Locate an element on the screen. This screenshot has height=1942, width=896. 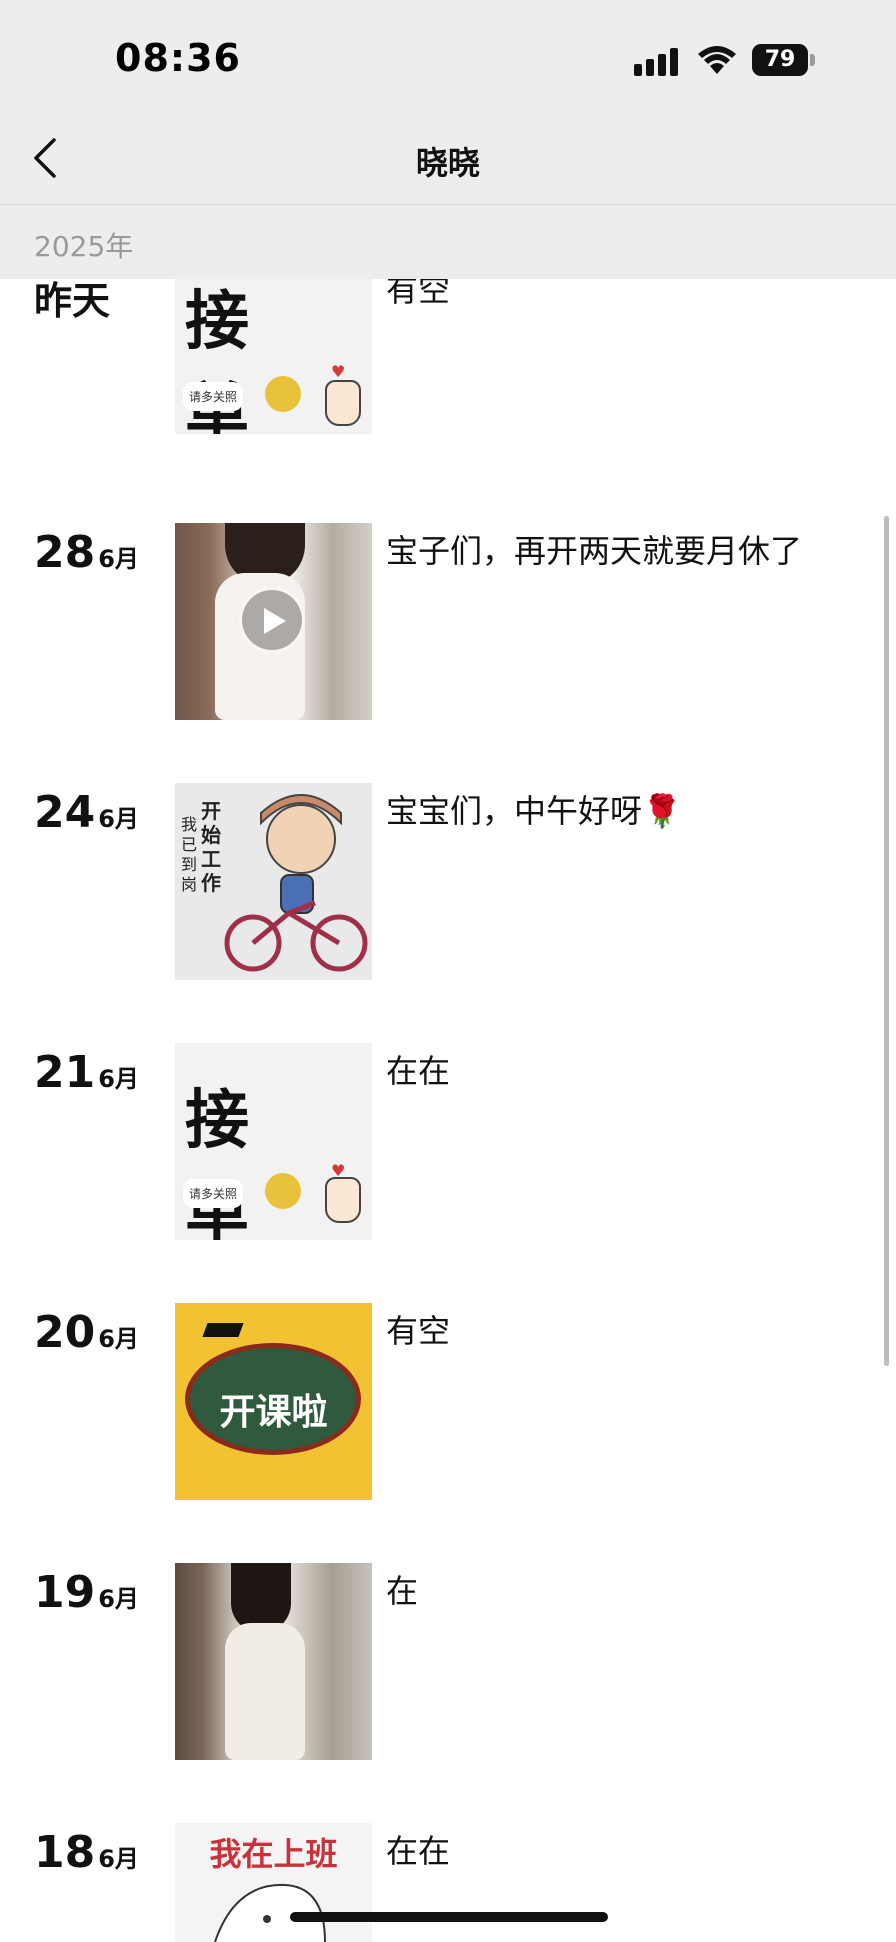
battery-level: 79 is located at coordinates (780, 60).